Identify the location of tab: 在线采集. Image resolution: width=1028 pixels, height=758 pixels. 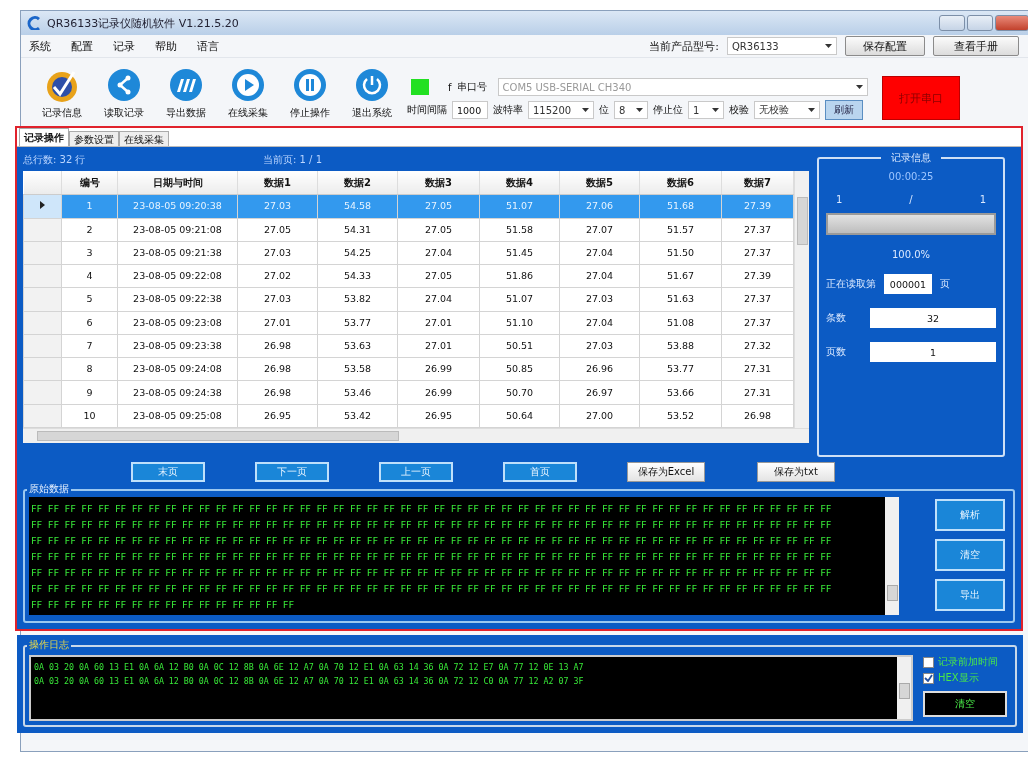
(144, 138).